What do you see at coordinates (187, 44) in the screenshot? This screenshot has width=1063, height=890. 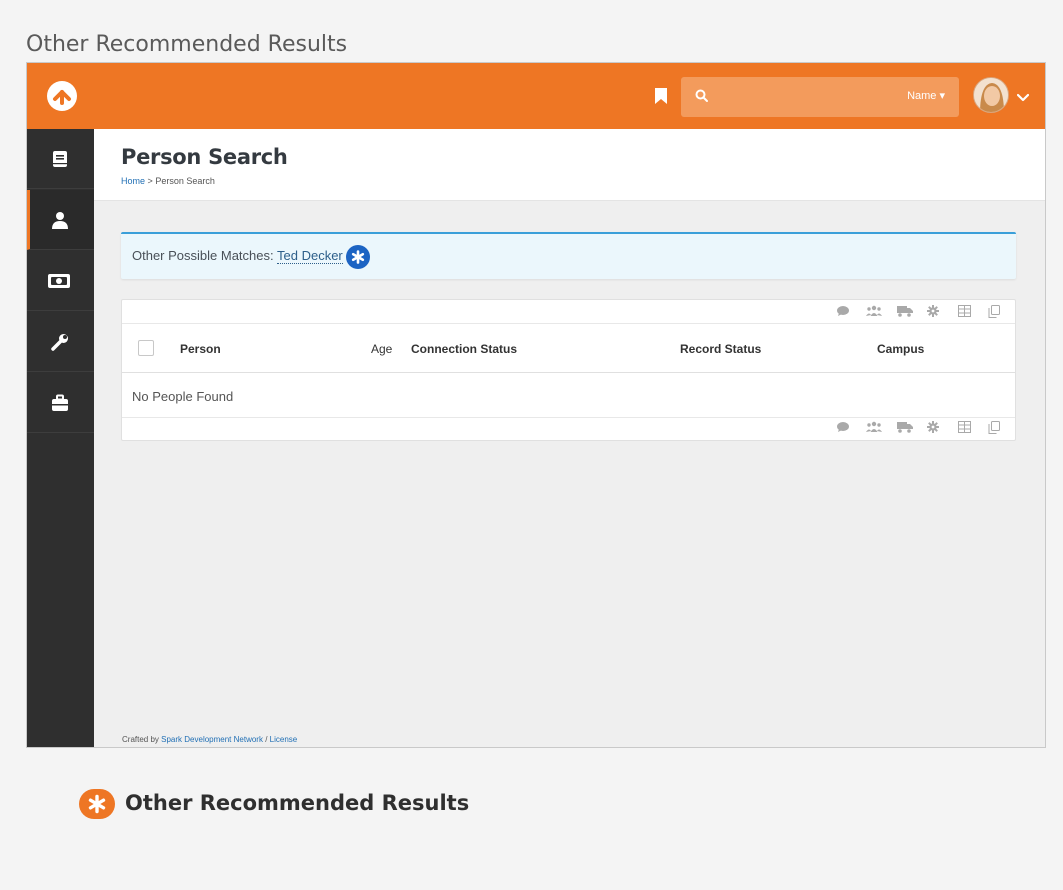 I see `document-heading: Other Recommended Results` at bounding box center [187, 44].